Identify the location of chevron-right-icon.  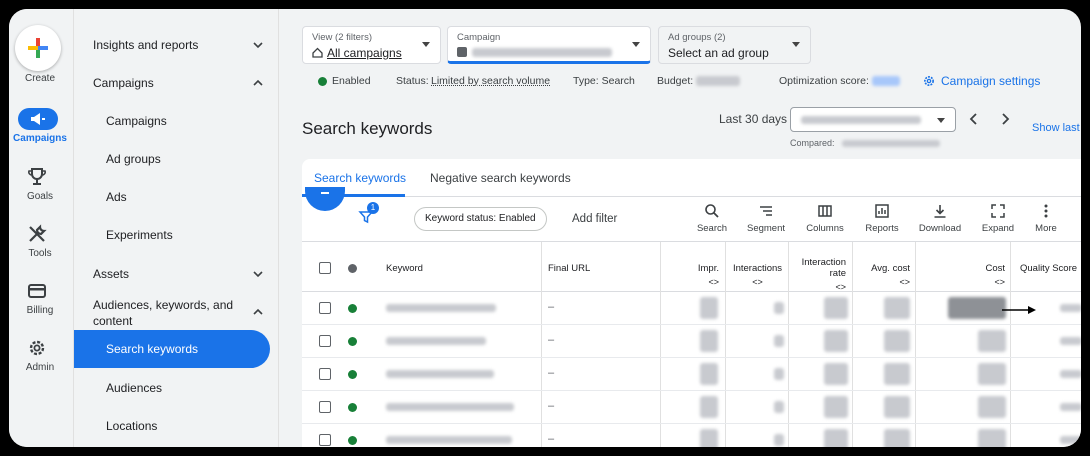
(1005, 119).